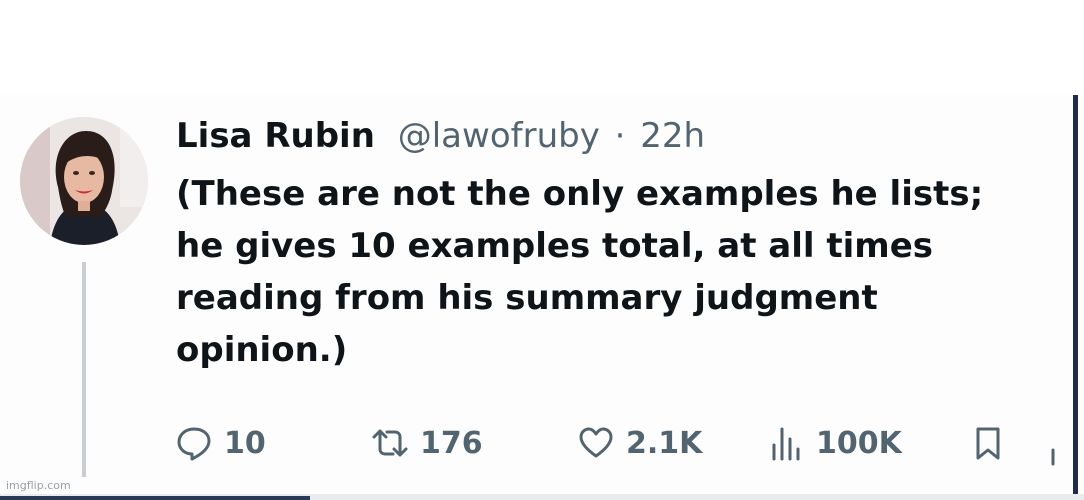  Describe the element at coordinates (554, 246) in the screenshot. I see `tweet-text-line: he gives 10 examples total, at all times` at that location.